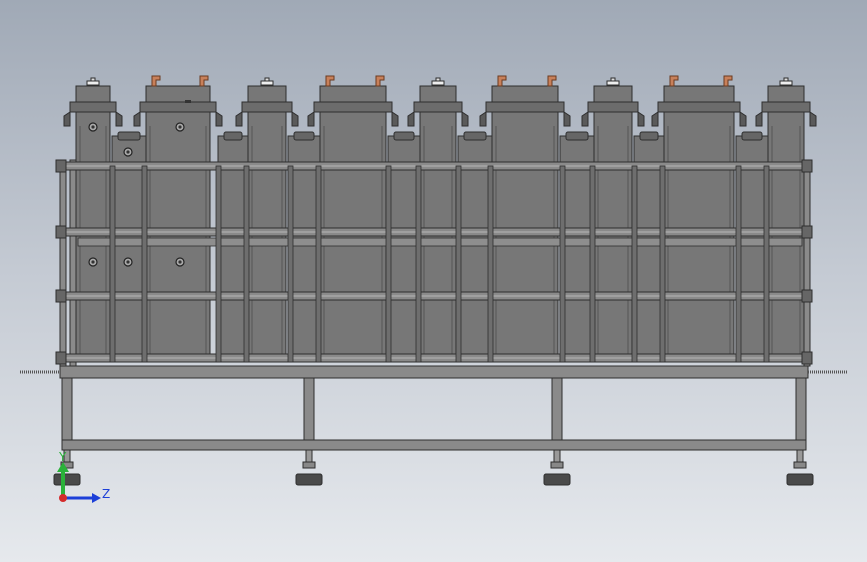 Image resolution: width=867 pixels, height=562 pixels. I want to click on foot-2-nut, so click(309, 465).